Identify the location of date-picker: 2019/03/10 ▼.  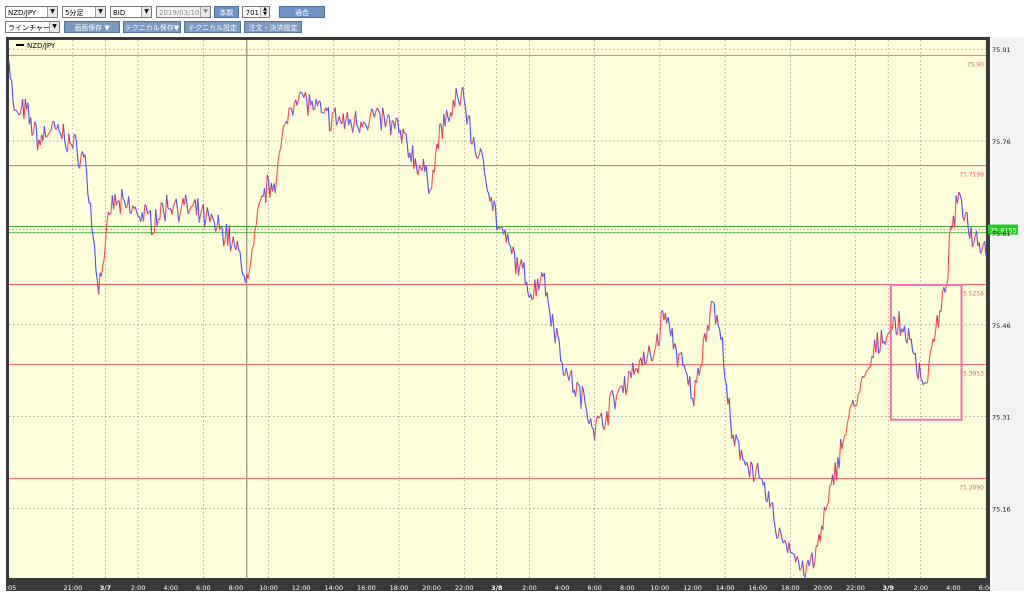
(183, 12).